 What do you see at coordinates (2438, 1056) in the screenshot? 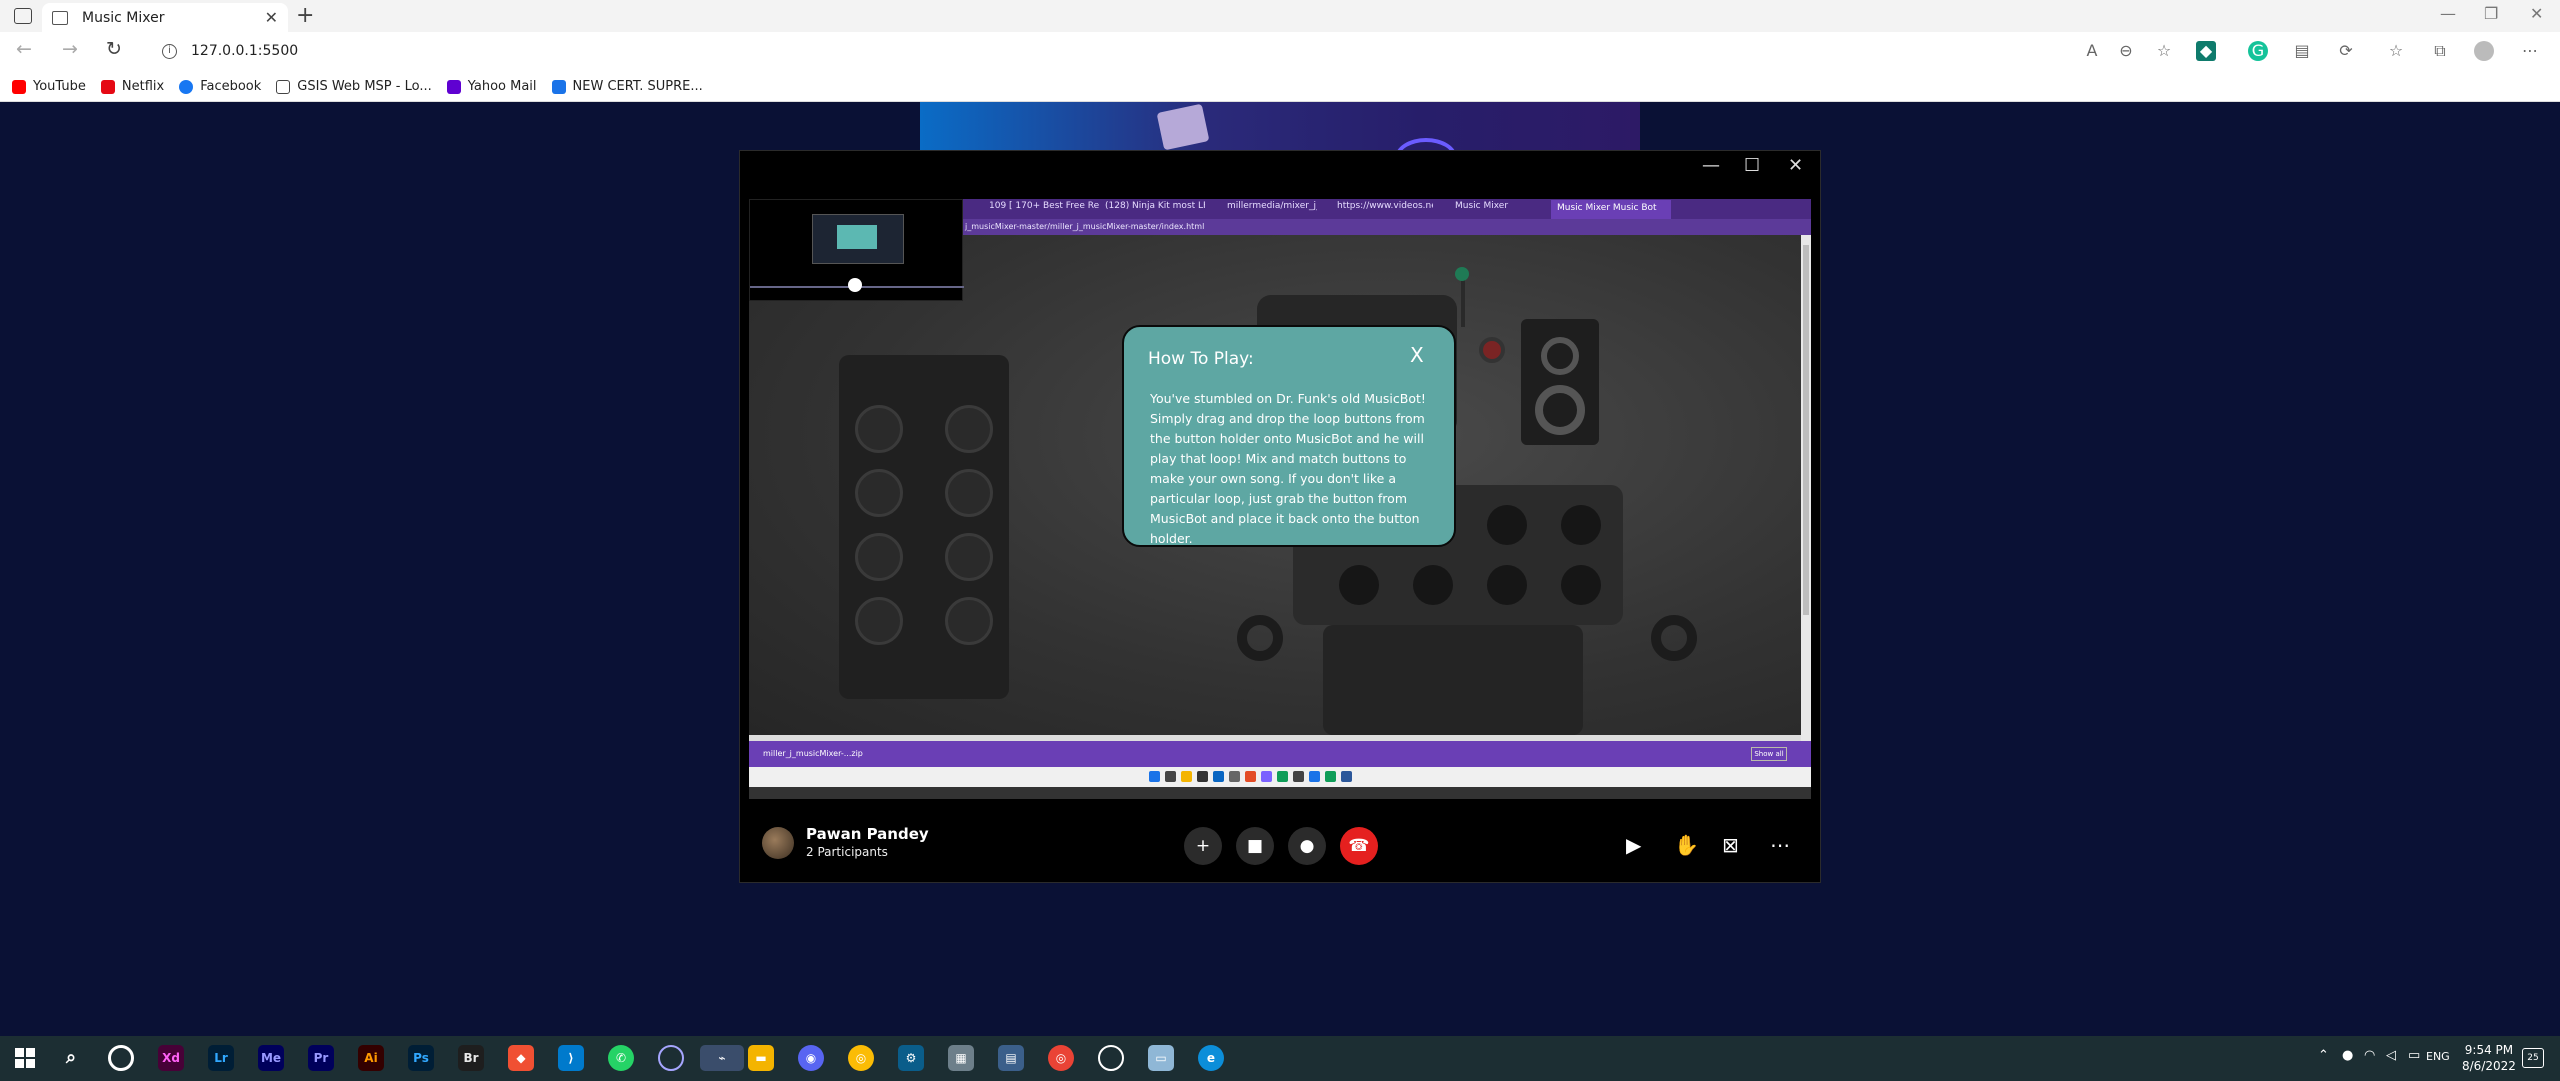
I see `language-indicator: ENG` at bounding box center [2438, 1056].